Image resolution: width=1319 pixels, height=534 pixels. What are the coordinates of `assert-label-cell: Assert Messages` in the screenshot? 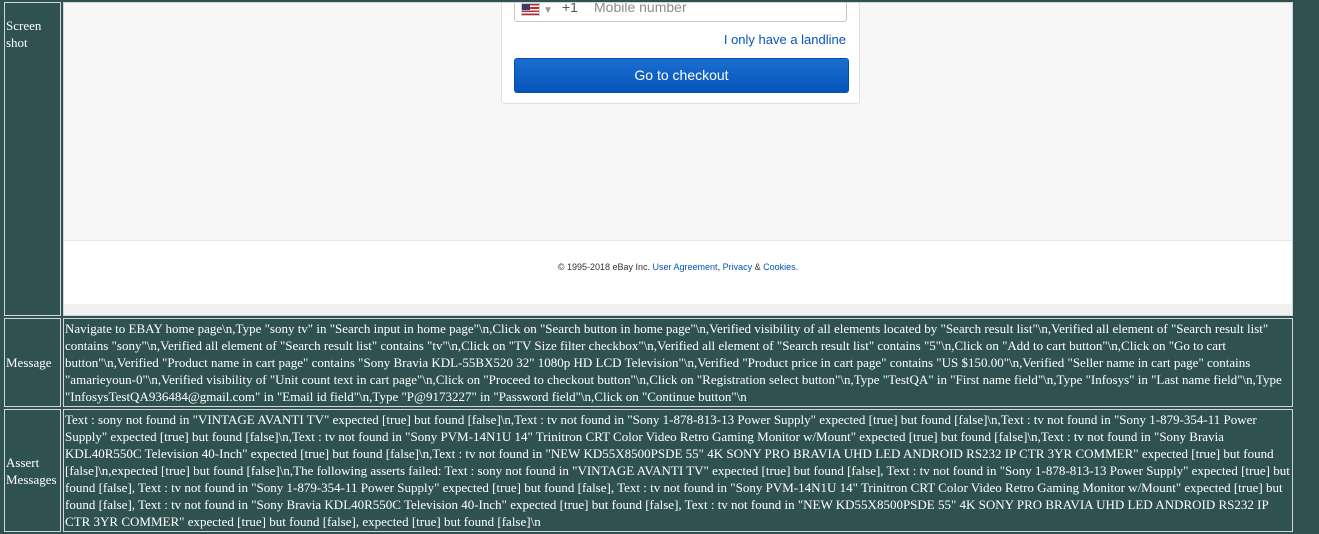 It's located at (32, 470).